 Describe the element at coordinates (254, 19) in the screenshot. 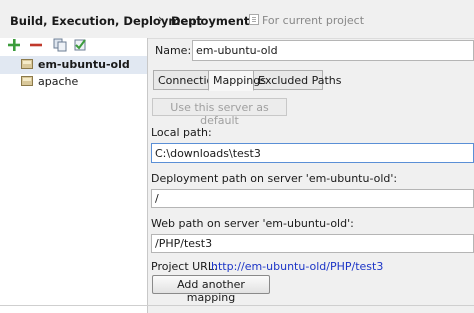

I see `project-scope-icon` at that location.